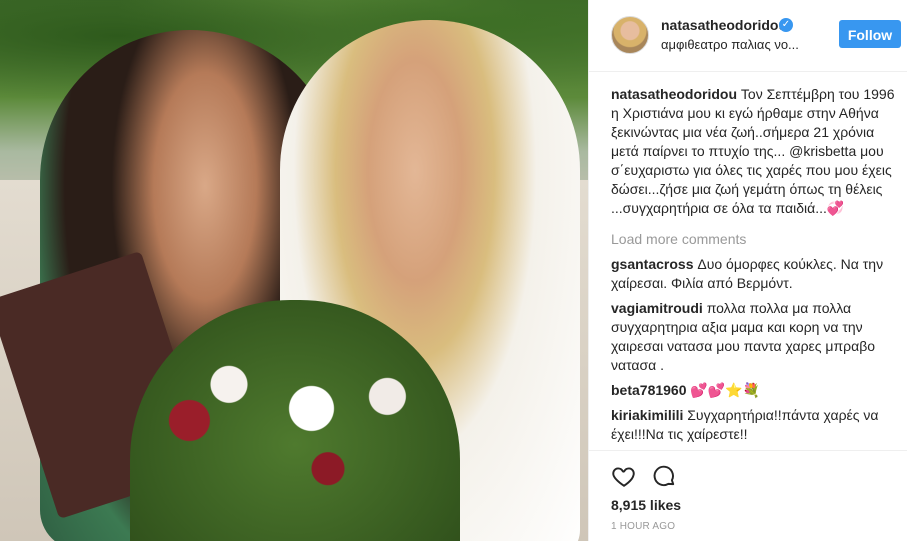 This screenshot has height=541, width=907. I want to click on comment-username: kiriakimilili, so click(647, 415).